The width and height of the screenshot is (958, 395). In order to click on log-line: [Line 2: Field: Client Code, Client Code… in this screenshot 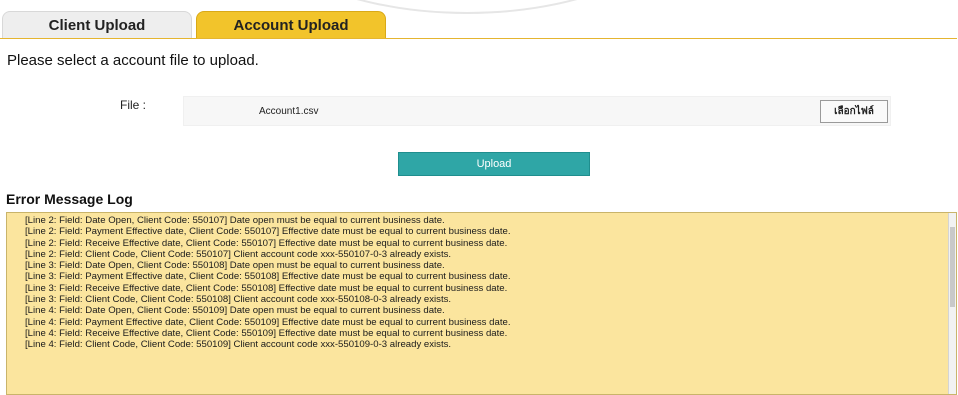, I will do `click(238, 254)`.